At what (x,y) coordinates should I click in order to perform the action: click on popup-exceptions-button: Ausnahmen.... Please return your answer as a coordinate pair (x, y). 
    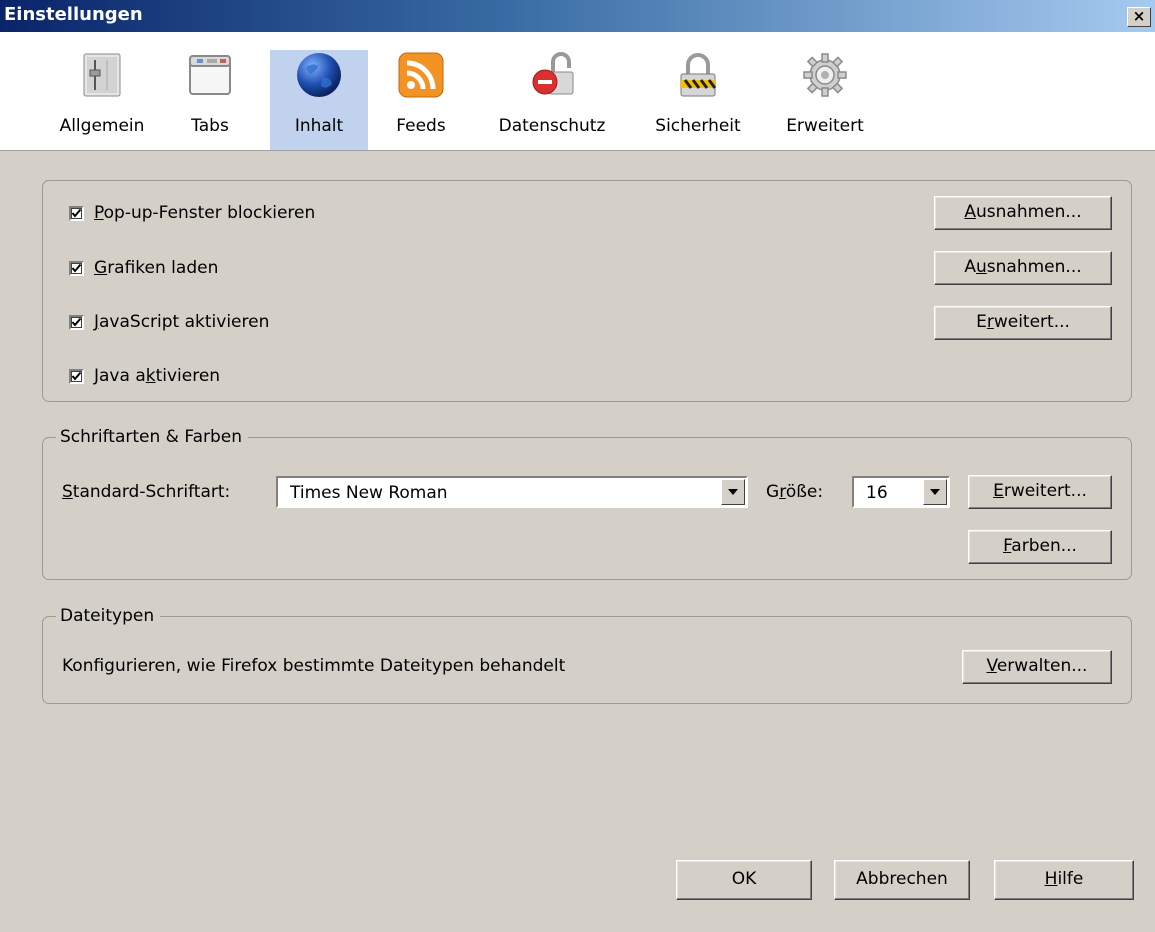
    Looking at the image, I should click on (1023, 213).